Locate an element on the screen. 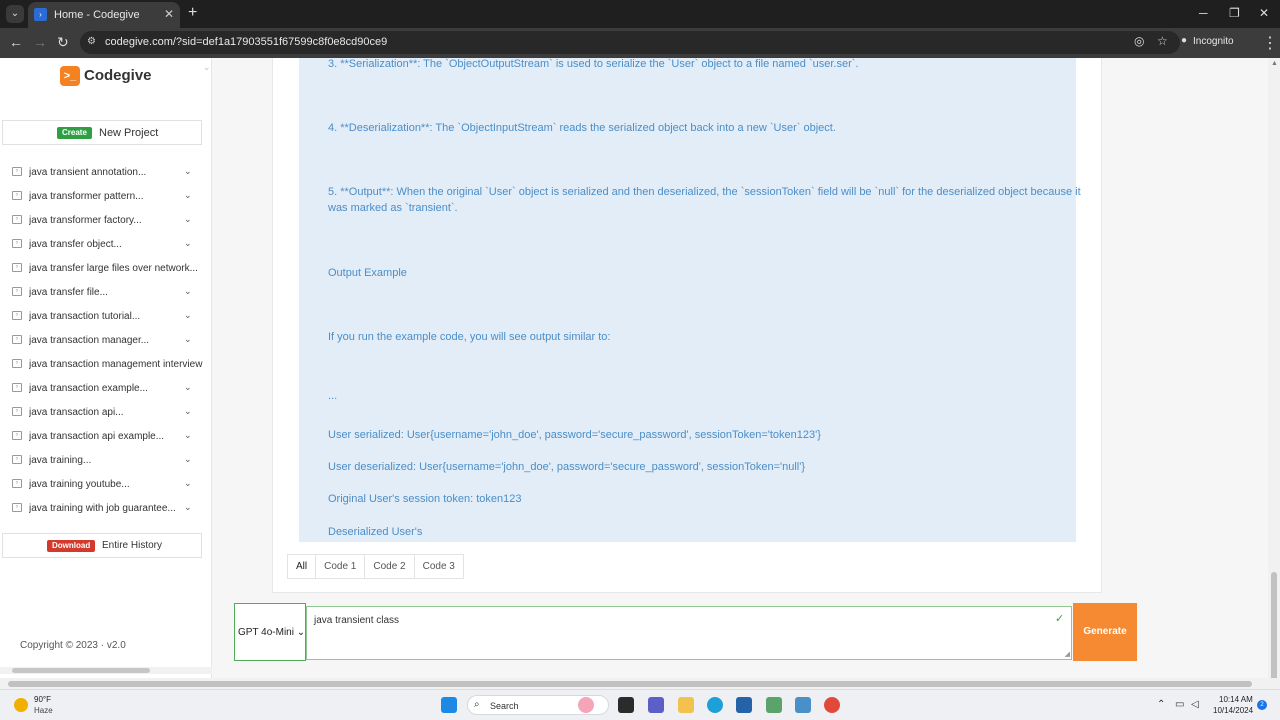 Image resolution: width=1280 pixels, height=720 pixels. tab-title: Home - Codegive is located at coordinates (97, 15).